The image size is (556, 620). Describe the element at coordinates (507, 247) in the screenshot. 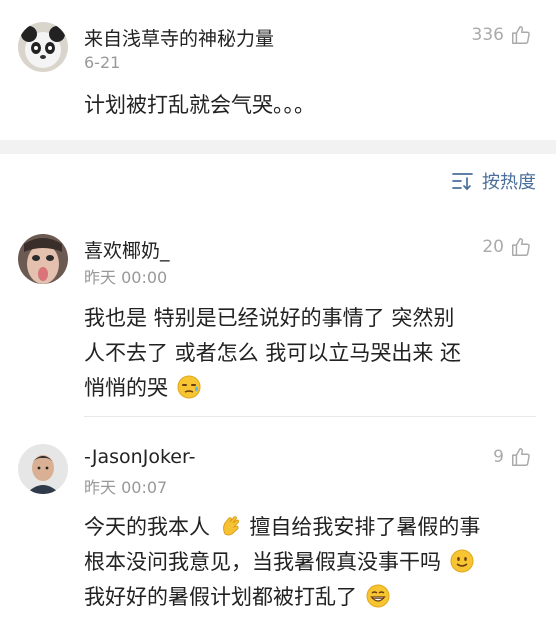

I see `like-button: 20` at that location.